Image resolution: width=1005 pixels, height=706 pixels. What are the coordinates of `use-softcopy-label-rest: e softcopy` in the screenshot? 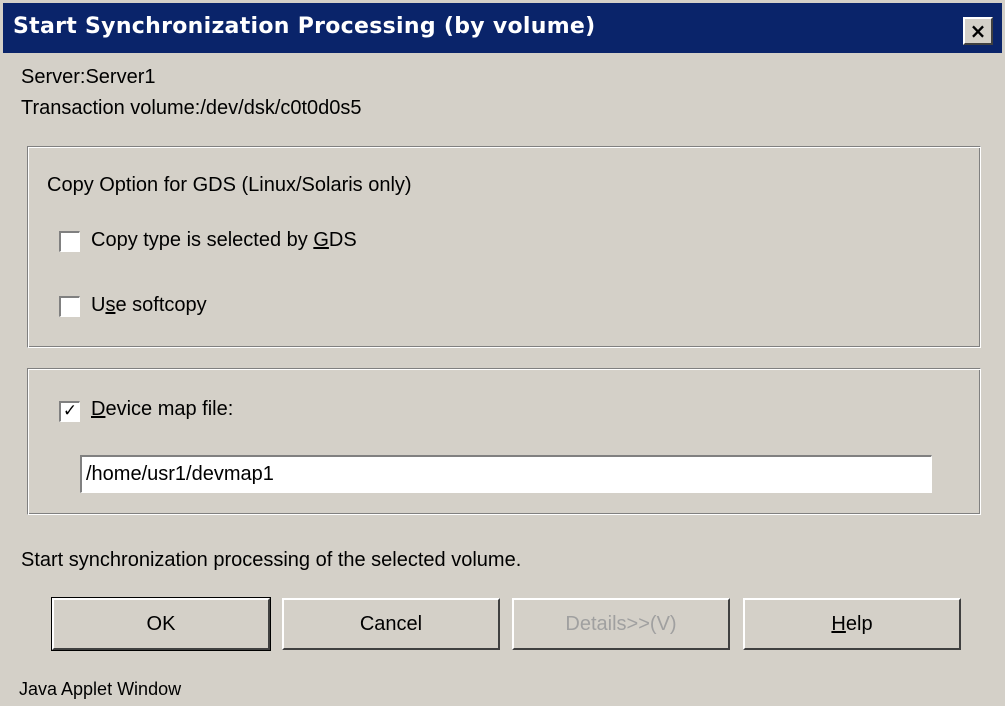 It's located at (161, 305).